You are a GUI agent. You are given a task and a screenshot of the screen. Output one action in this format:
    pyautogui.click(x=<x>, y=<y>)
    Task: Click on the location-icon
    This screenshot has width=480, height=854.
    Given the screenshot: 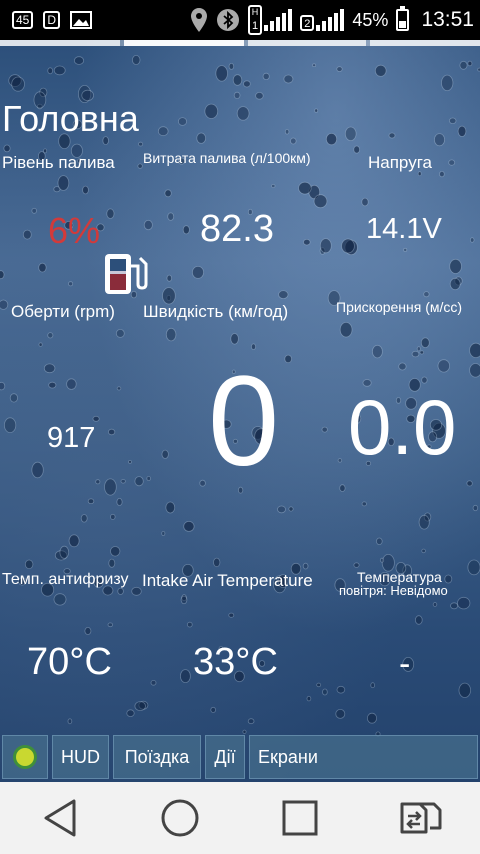 What is the action you would take?
    pyautogui.click(x=199, y=20)
    